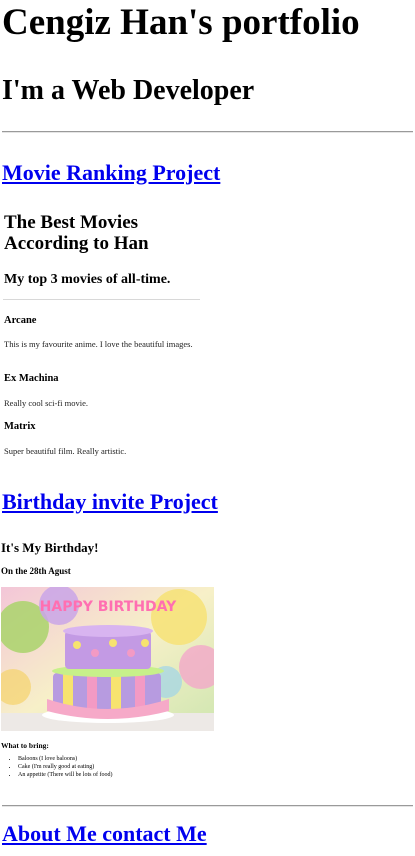 Image resolution: width=415 pixels, height=856 pixels. Describe the element at coordinates (65, 775) in the screenshot. I see `list-item: An appetite (There will be lots of food)` at that location.